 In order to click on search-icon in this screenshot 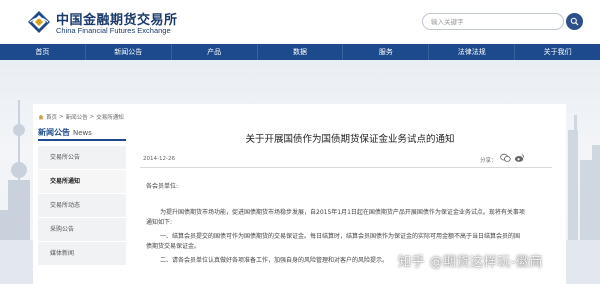, I will do `click(574, 21)`.